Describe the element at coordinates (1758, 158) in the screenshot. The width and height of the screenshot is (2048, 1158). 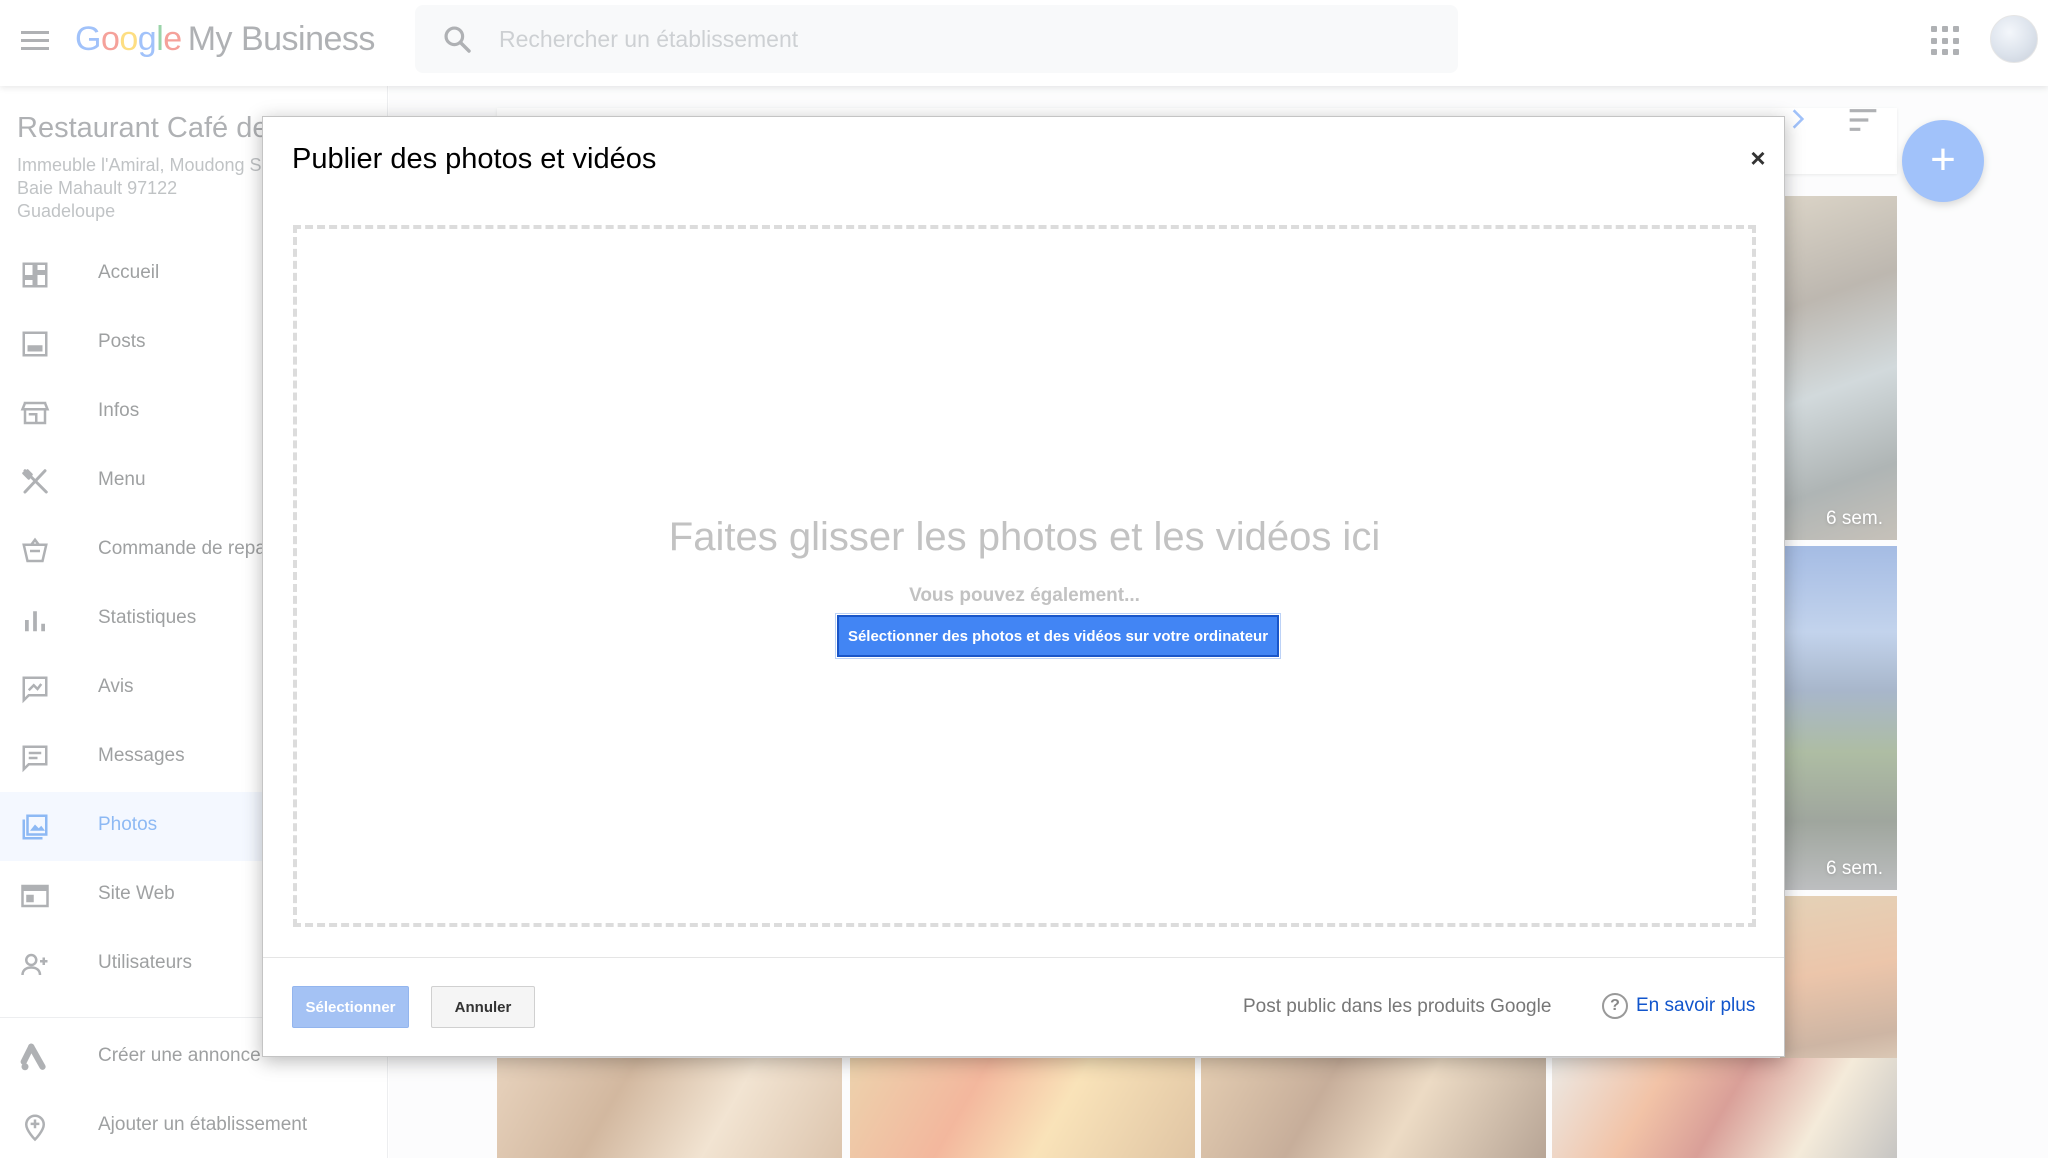
I see `close-icon: ×` at that location.